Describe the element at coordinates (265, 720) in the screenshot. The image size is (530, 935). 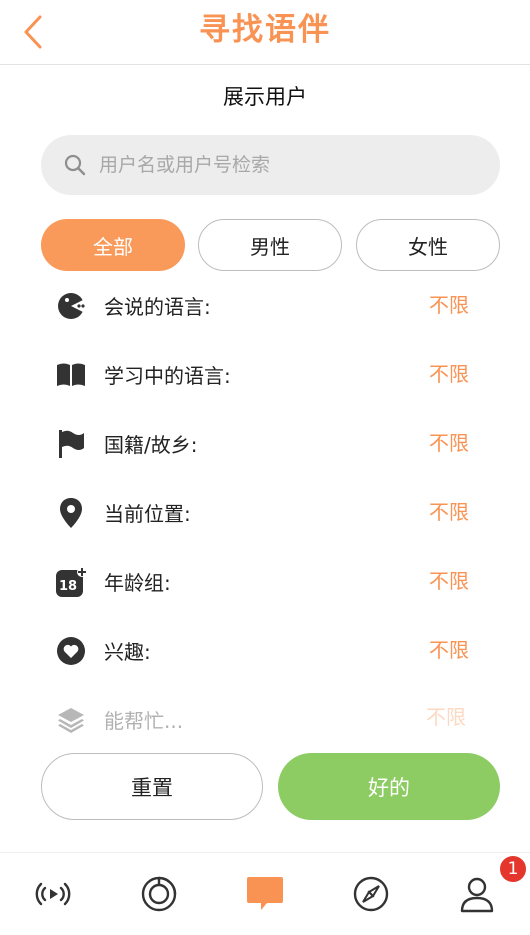
I see `filter-row-can-help: 能帮忙... 不限` at that location.